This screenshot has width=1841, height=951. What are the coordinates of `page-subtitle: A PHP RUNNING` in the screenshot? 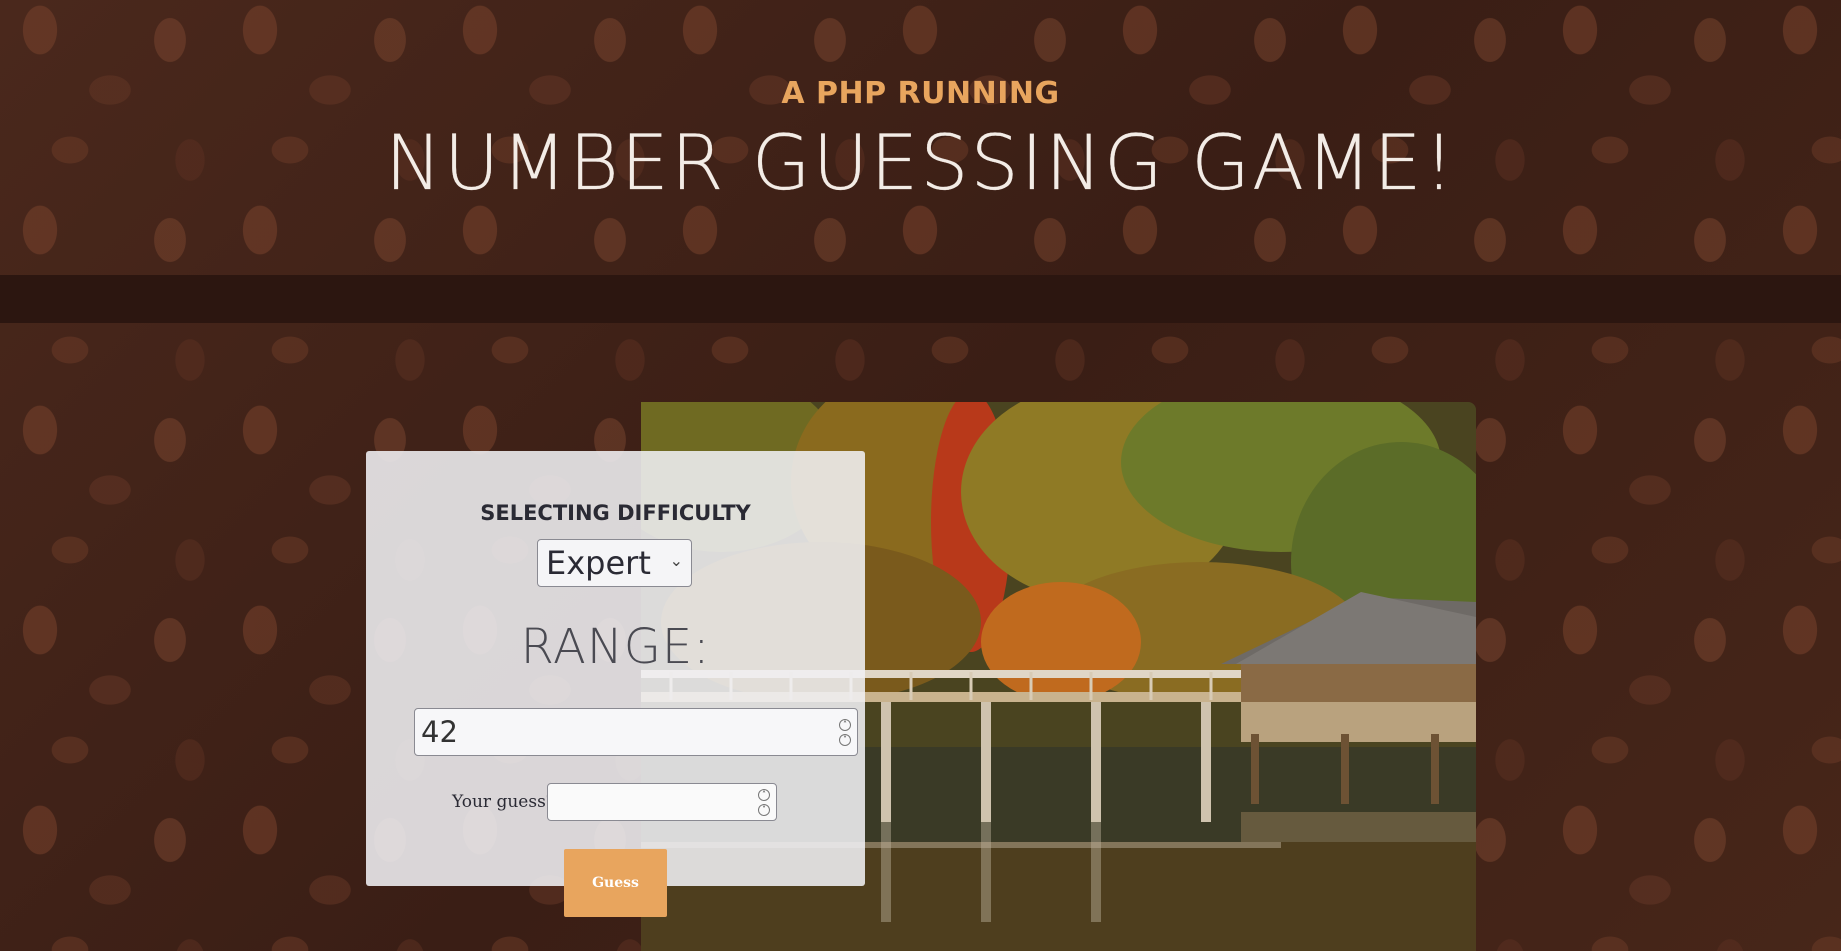 It's located at (920, 93).